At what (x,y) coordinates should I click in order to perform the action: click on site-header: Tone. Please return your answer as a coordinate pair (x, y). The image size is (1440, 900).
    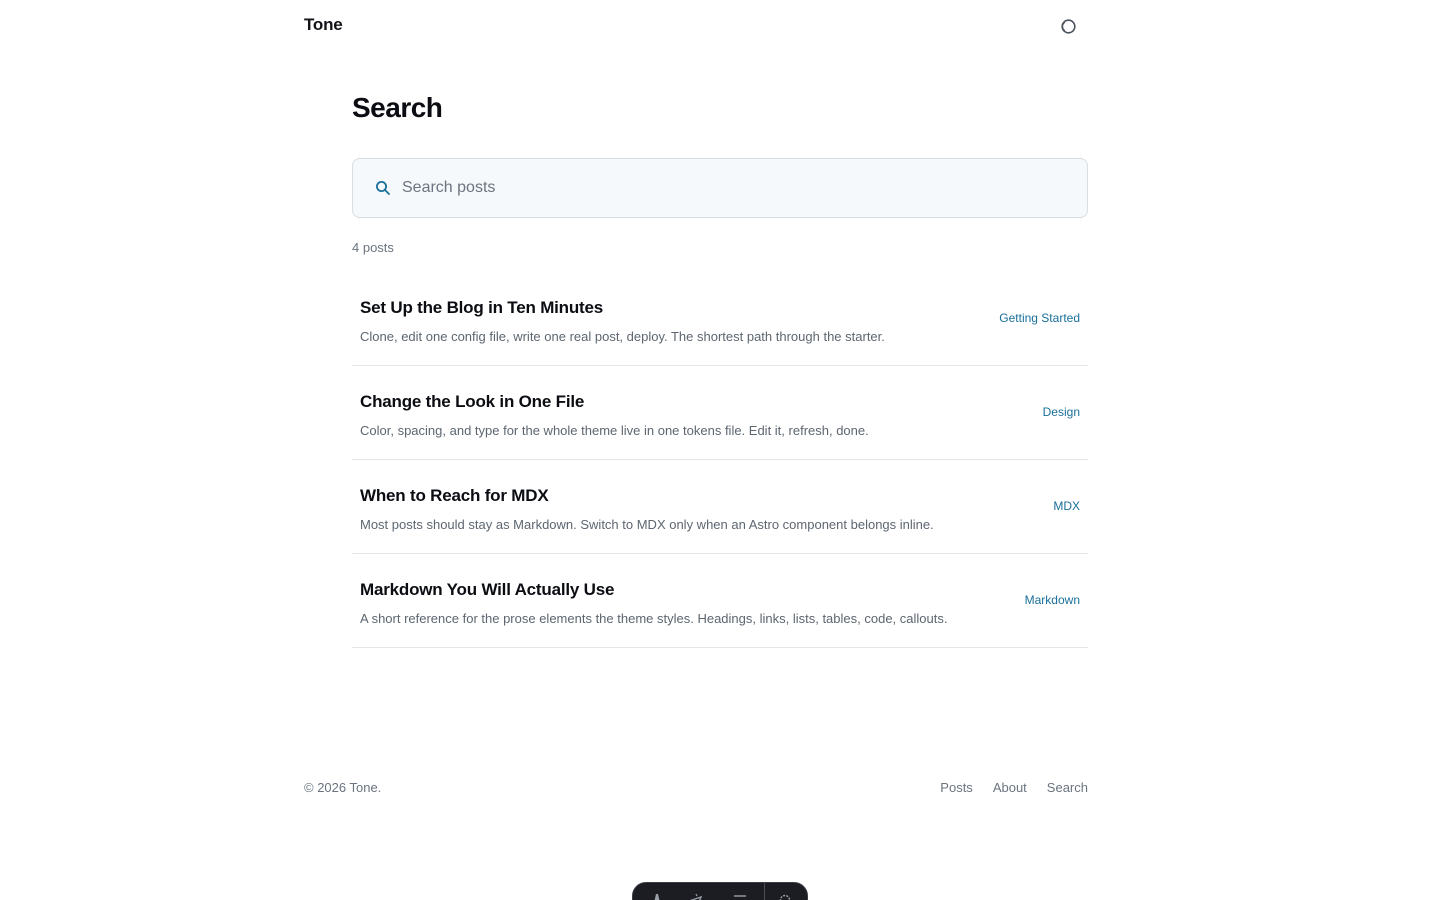
    Looking at the image, I should click on (696, 26).